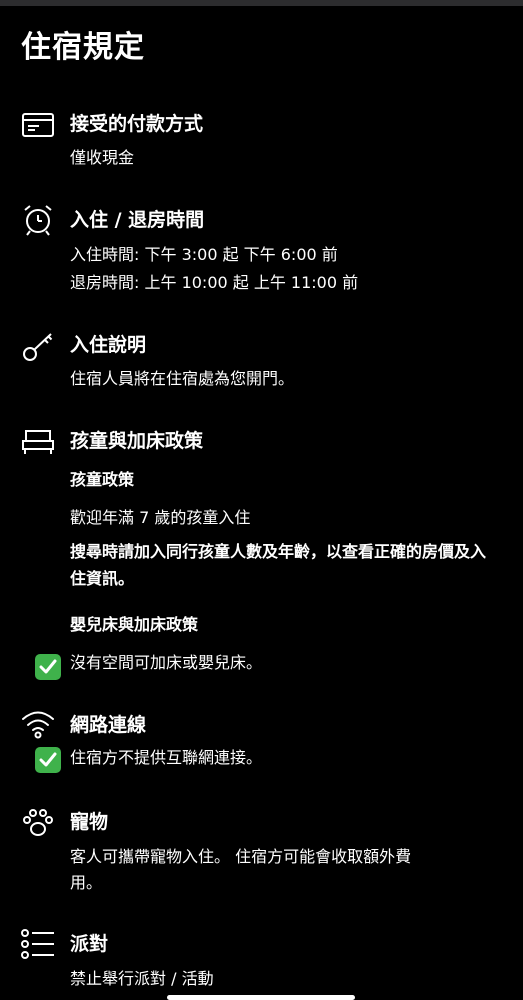  Describe the element at coordinates (108, 725) in the screenshot. I see `internet-section-title: 網路連線` at that location.